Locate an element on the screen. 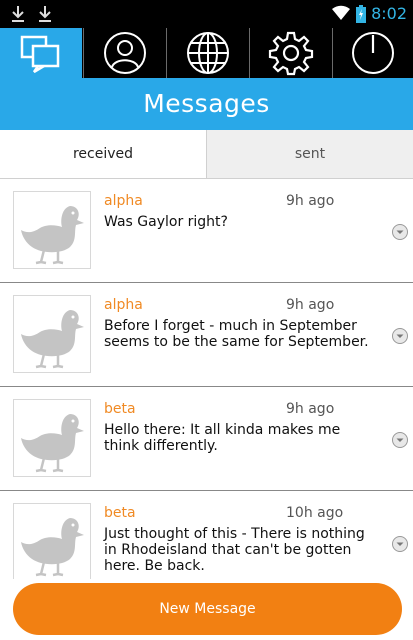  battery-icon is located at coordinates (361, 14).